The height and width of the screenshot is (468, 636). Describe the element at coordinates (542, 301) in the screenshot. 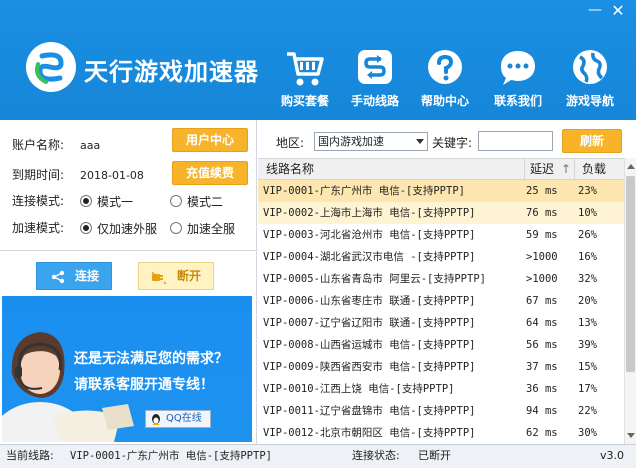

I see `ping-cell: 67 ms` at that location.